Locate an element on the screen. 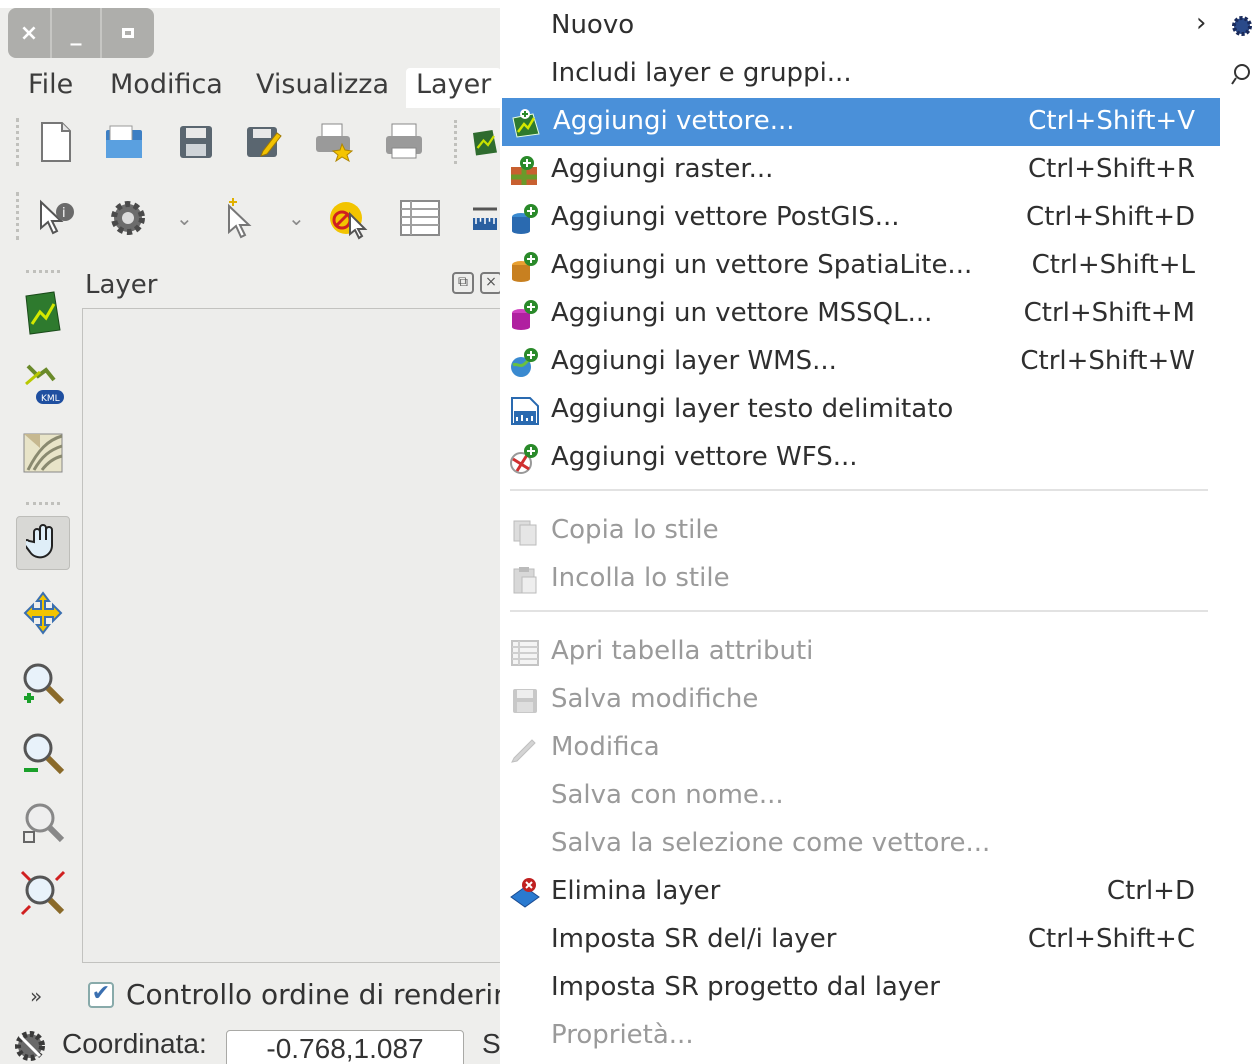  minimize-window-button: _ is located at coordinates (77, 33).